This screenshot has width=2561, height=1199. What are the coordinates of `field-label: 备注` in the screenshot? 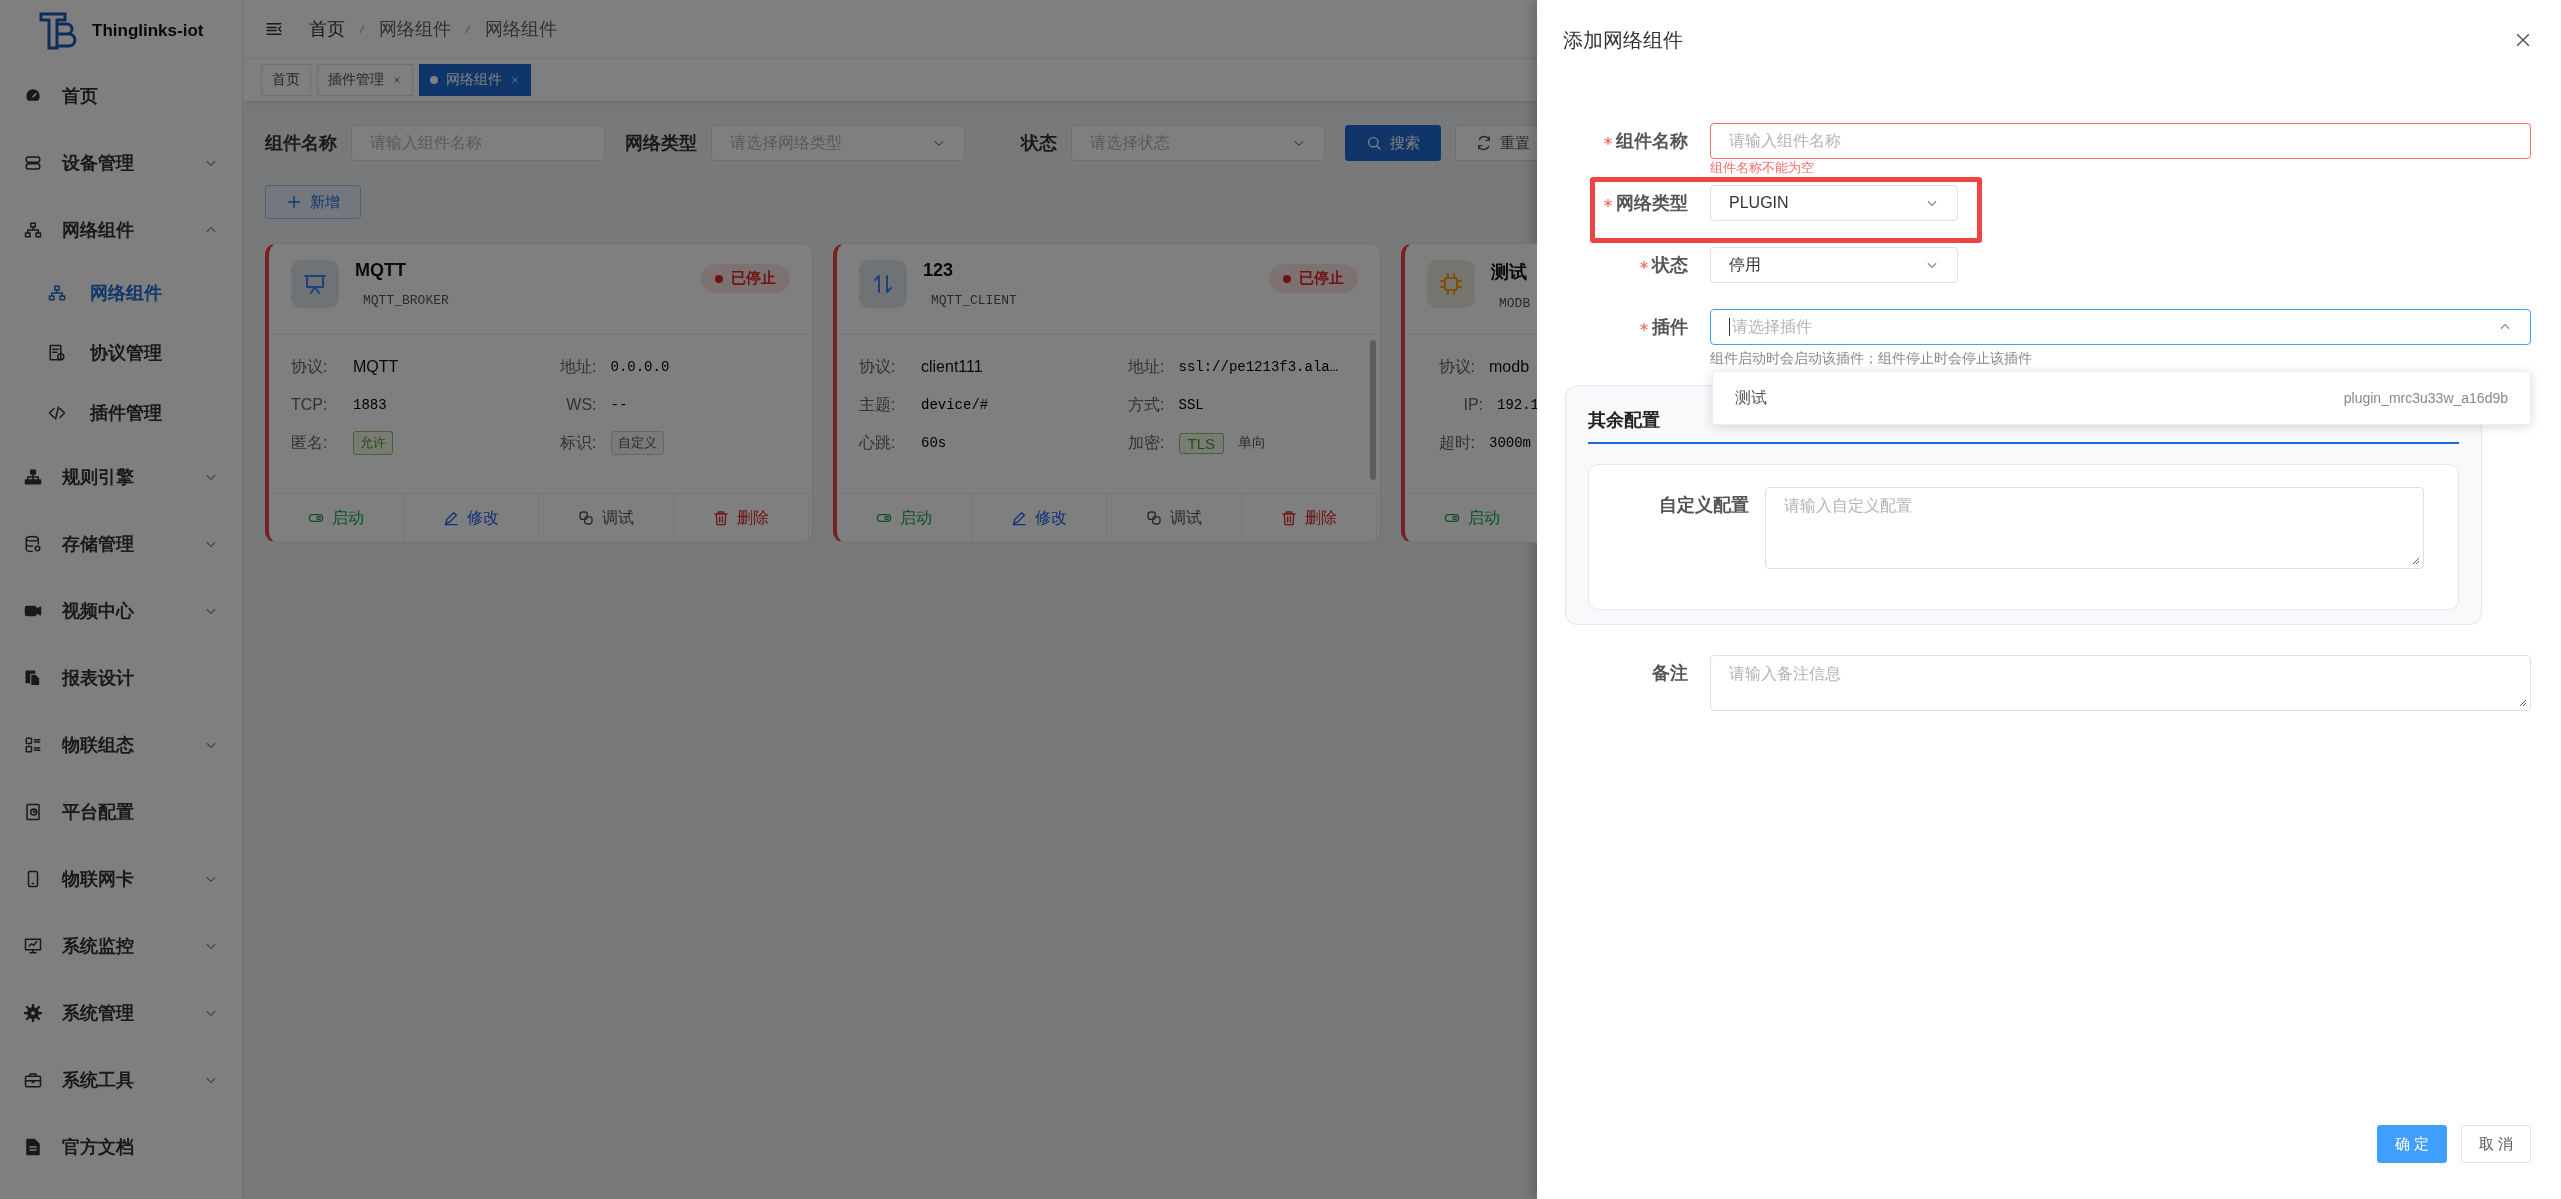 It's located at (1670, 673).